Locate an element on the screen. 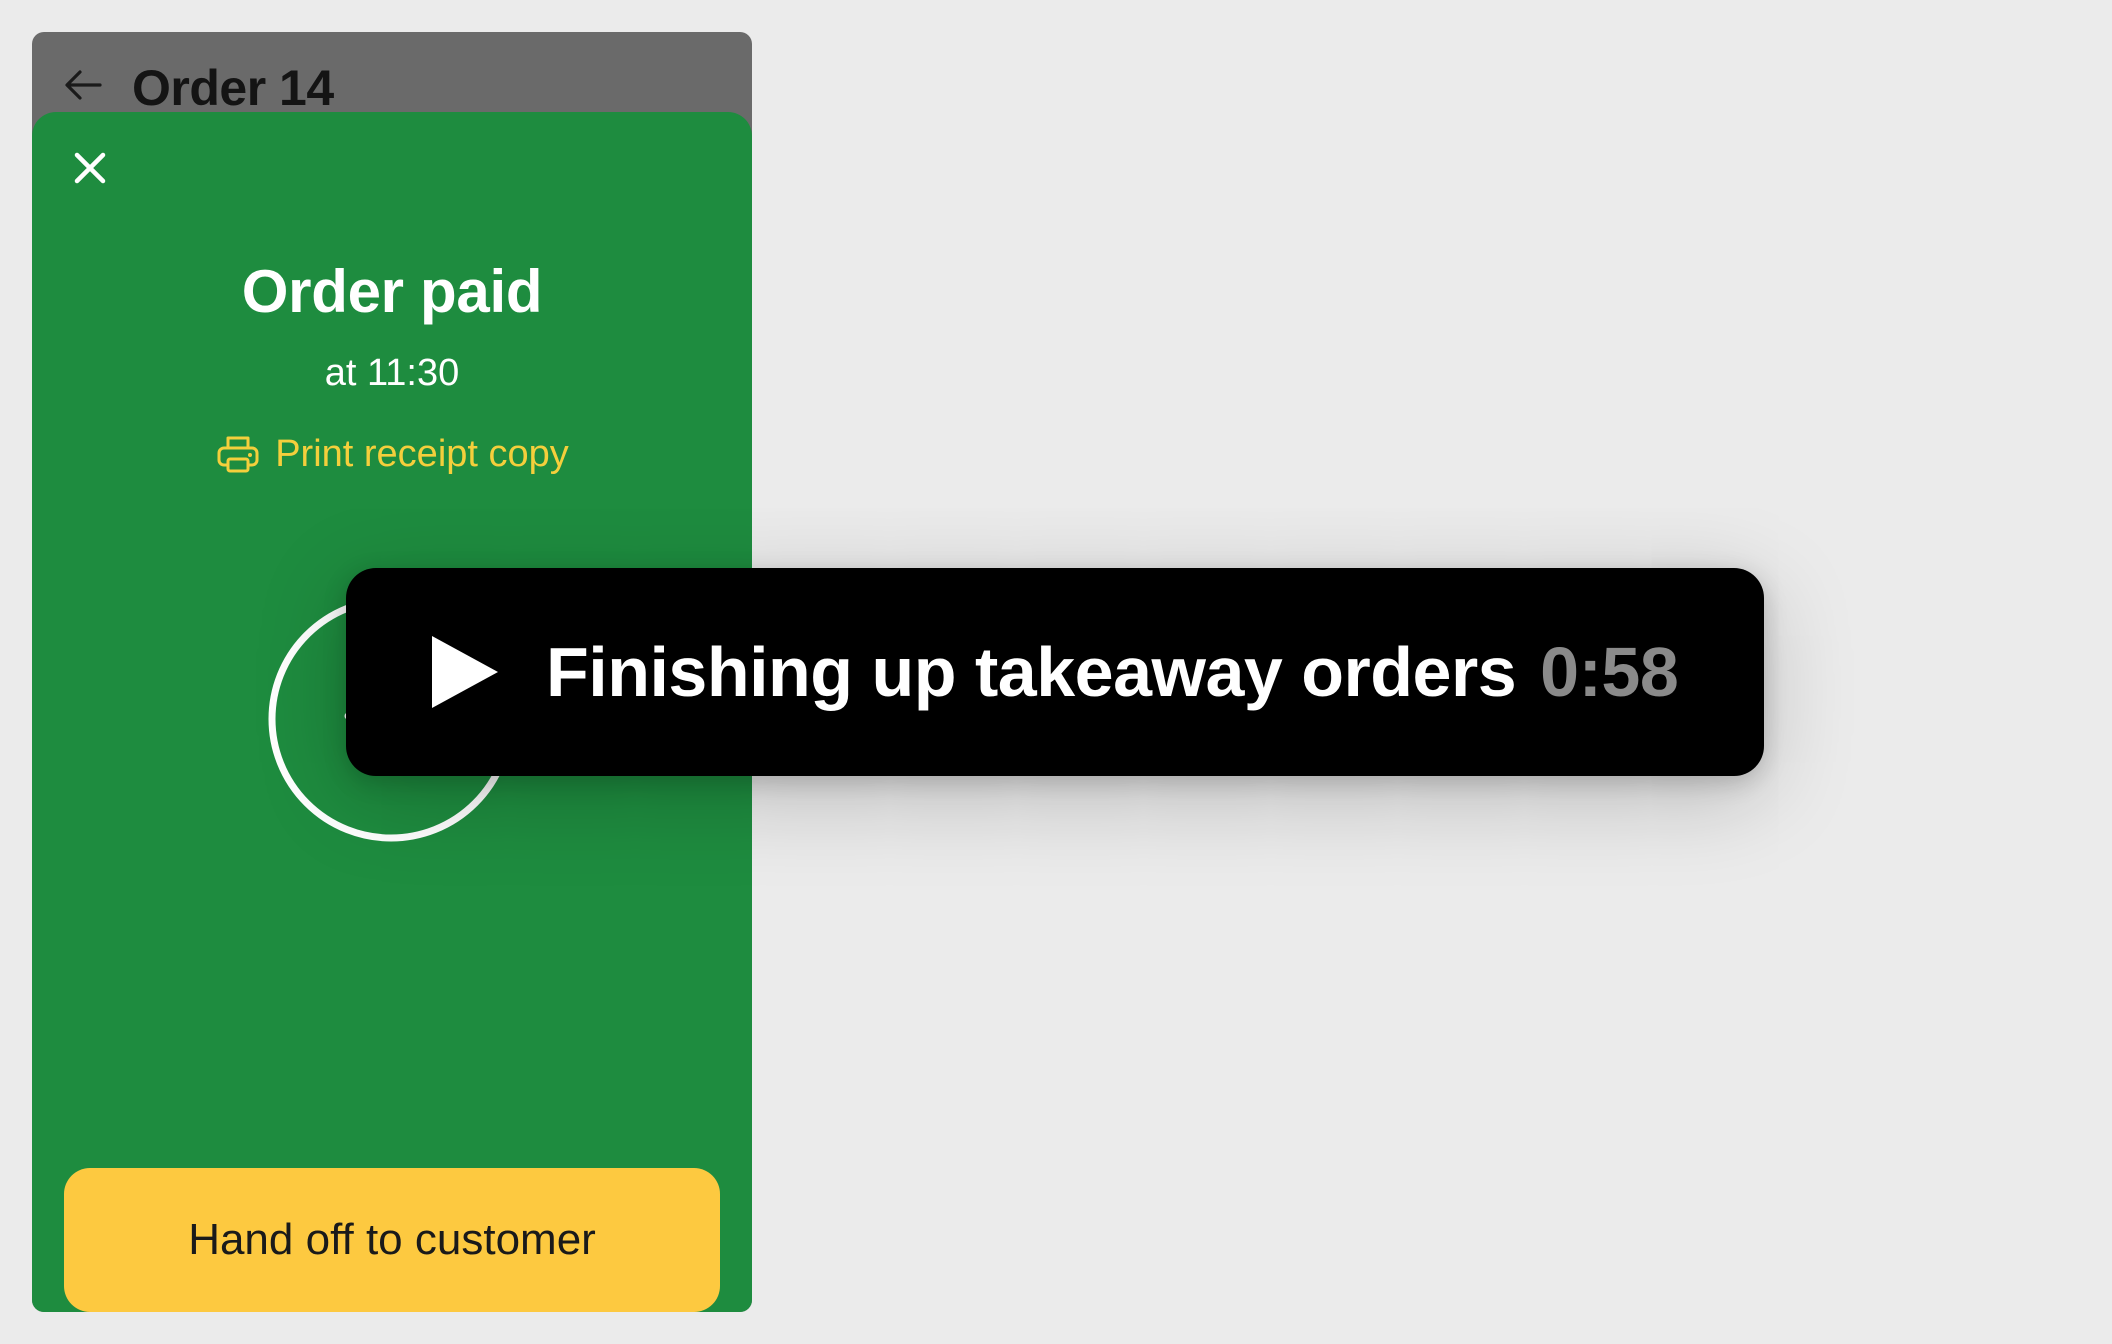 Image resolution: width=2112 pixels, height=1344 pixels. chapter-title: Finishing up takeaway orders is located at coordinates (1031, 672).